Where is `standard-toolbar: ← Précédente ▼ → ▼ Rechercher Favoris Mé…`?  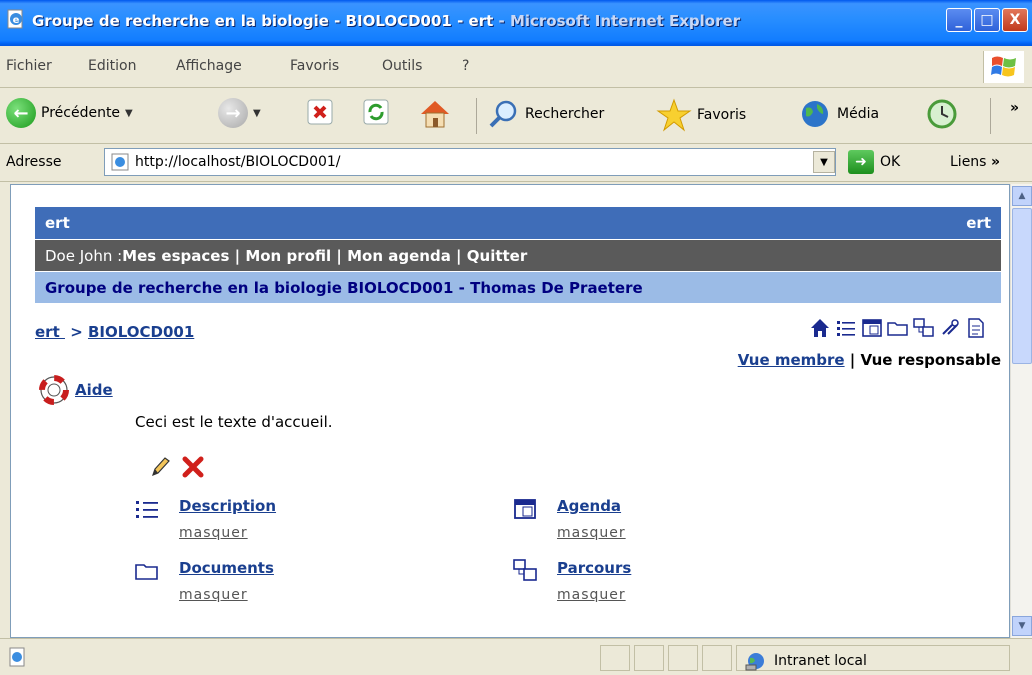
standard-toolbar: ← Précédente ▼ → ▼ Rechercher Favoris Mé… is located at coordinates (516, 116).